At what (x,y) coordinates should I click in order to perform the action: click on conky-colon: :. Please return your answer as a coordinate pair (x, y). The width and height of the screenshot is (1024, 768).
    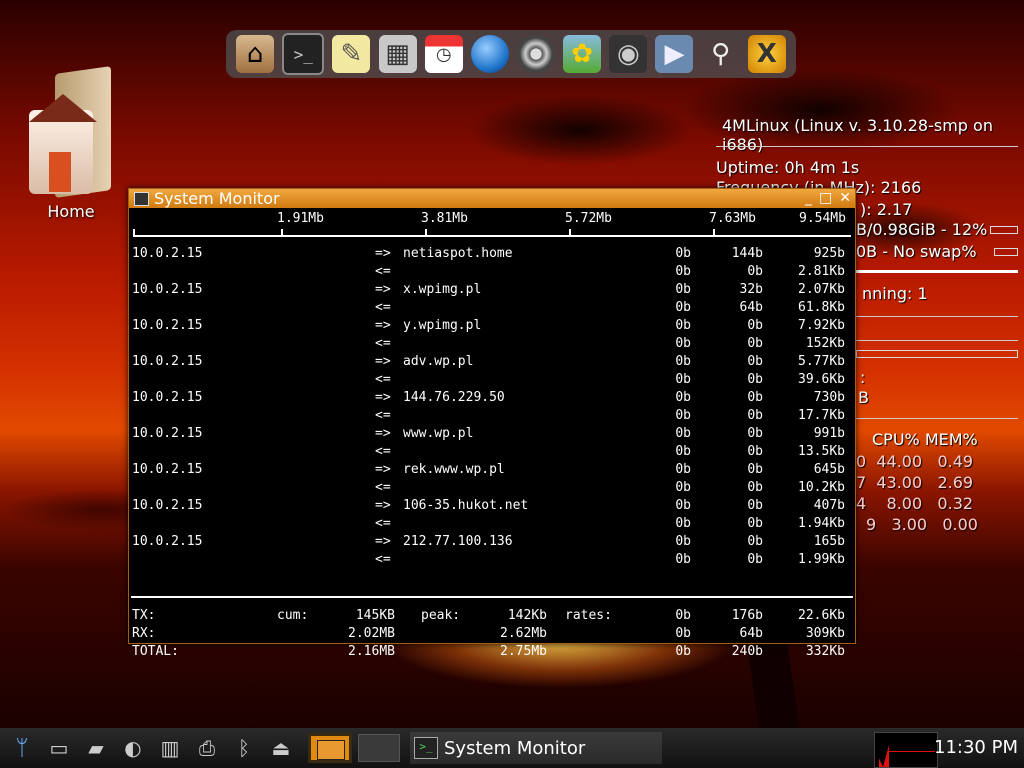
    Looking at the image, I should click on (863, 377).